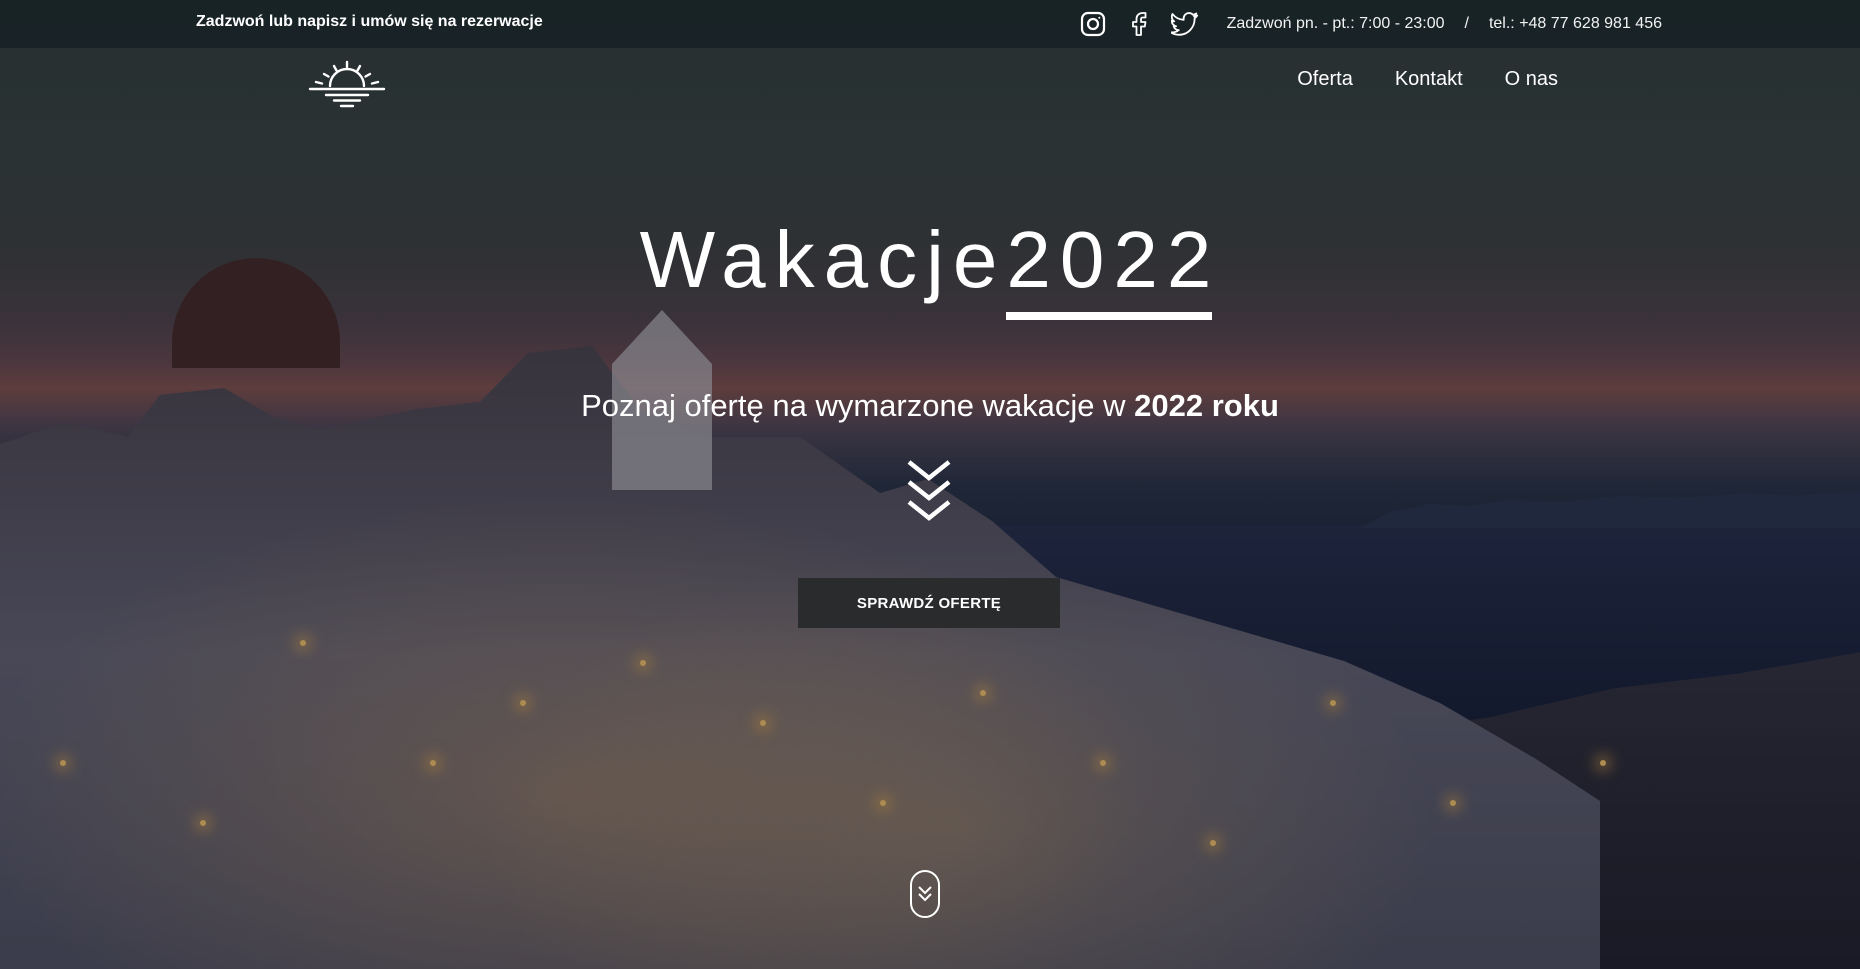 The height and width of the screenshot is (969, 1860). I want to click on sunrise-logo-icon, so click(347, 84).